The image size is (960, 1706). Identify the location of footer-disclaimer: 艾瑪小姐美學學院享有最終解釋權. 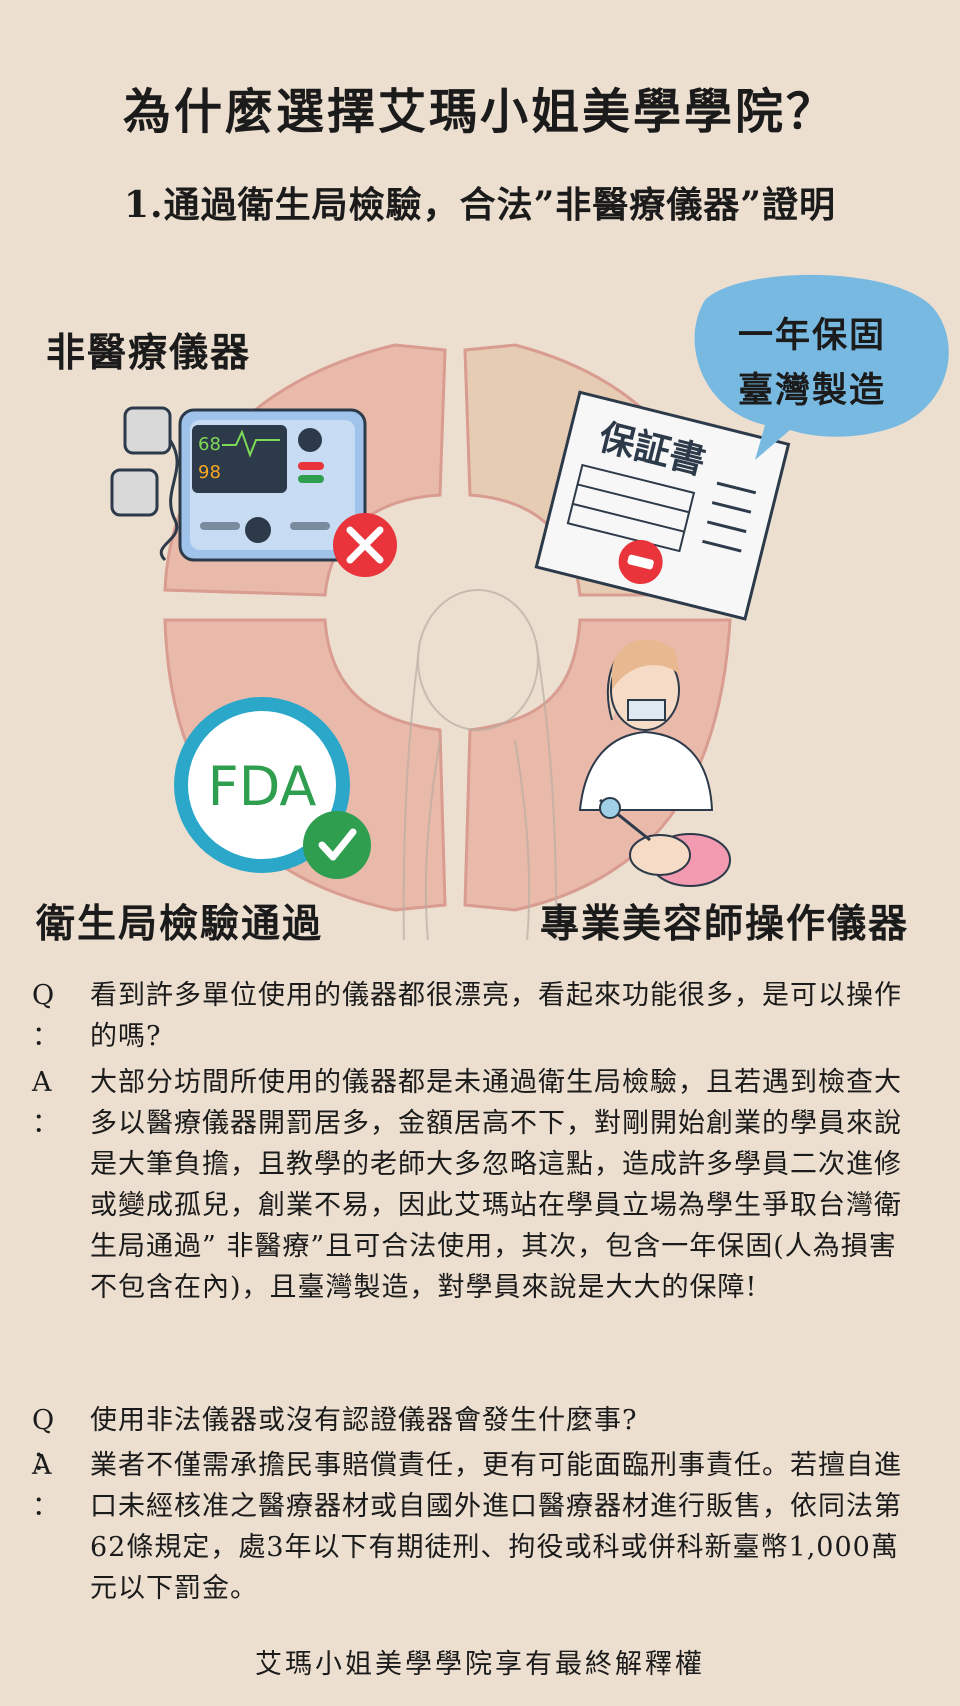
(480, 1664).